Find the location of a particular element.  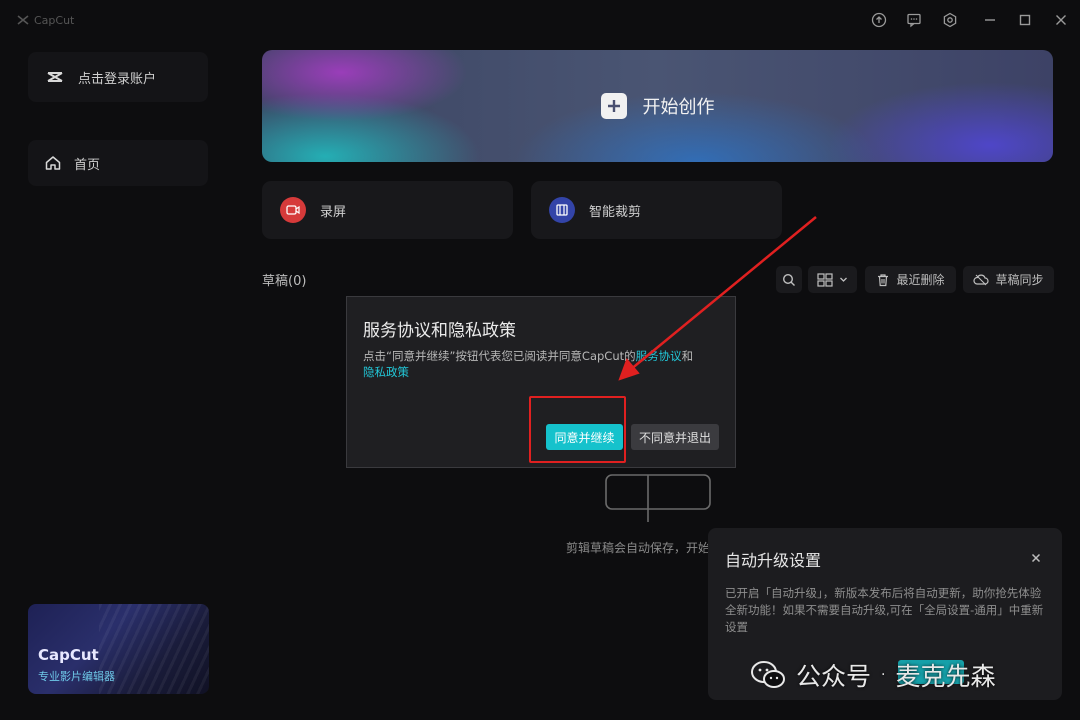

toast-close-button is located at coordinates (1036, 558).